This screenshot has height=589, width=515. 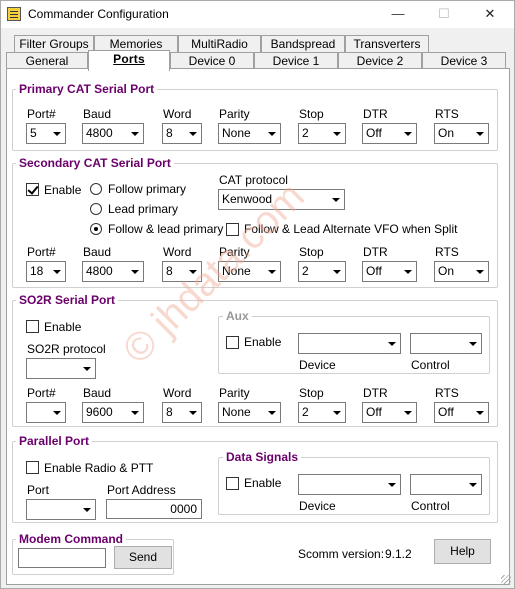 I want to click on so2r-port-select, so click(x=46, y=412).